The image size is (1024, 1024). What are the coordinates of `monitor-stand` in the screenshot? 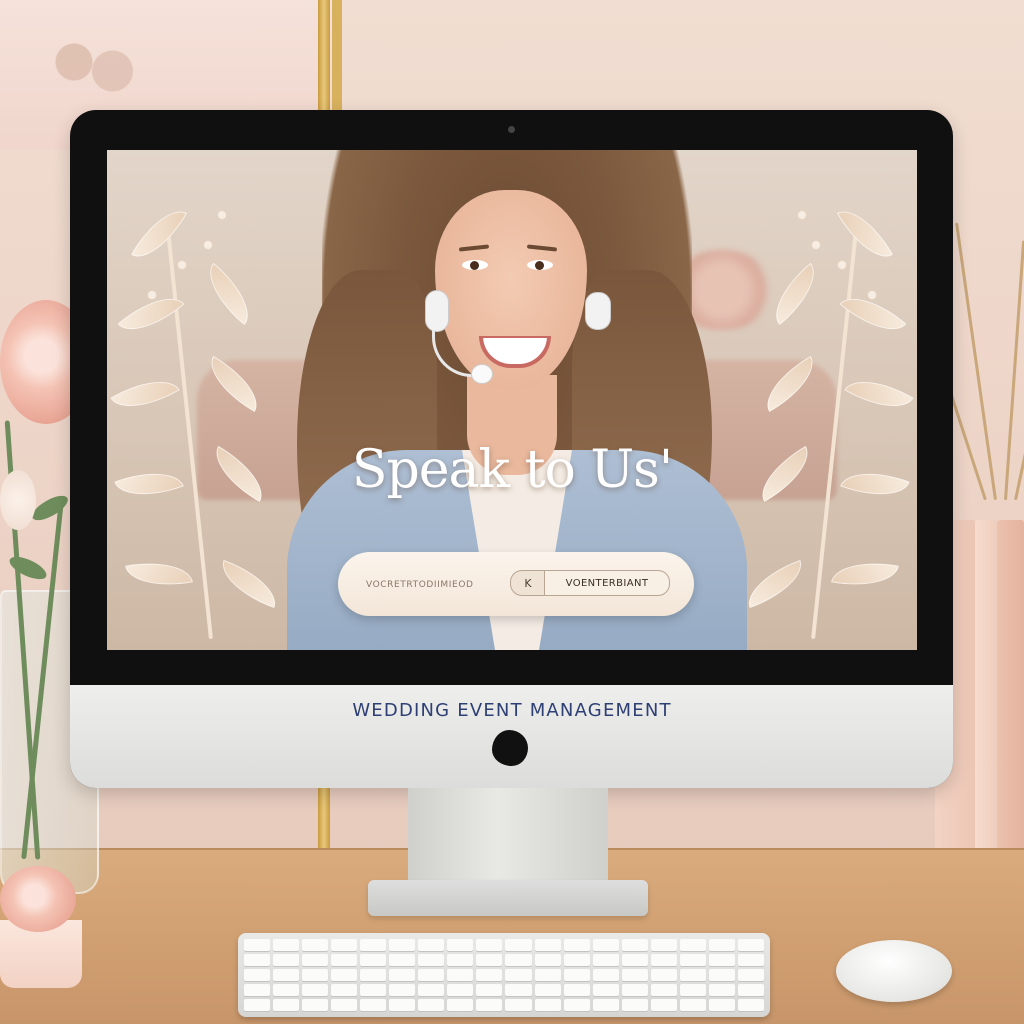 It's located at (508, 838).